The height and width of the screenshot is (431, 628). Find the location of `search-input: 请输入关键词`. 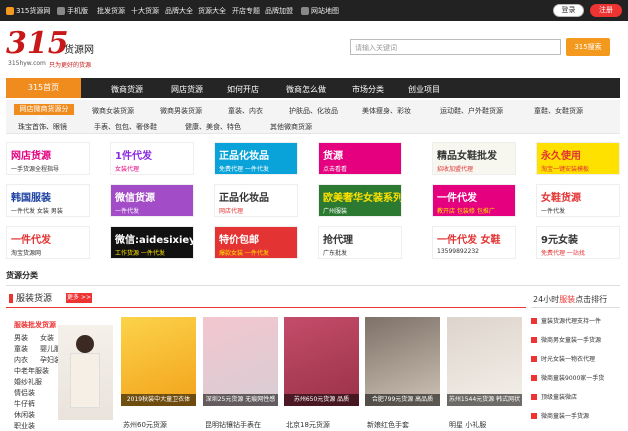

search-input: 请输入关键词 is located at coordinates (455, 47).